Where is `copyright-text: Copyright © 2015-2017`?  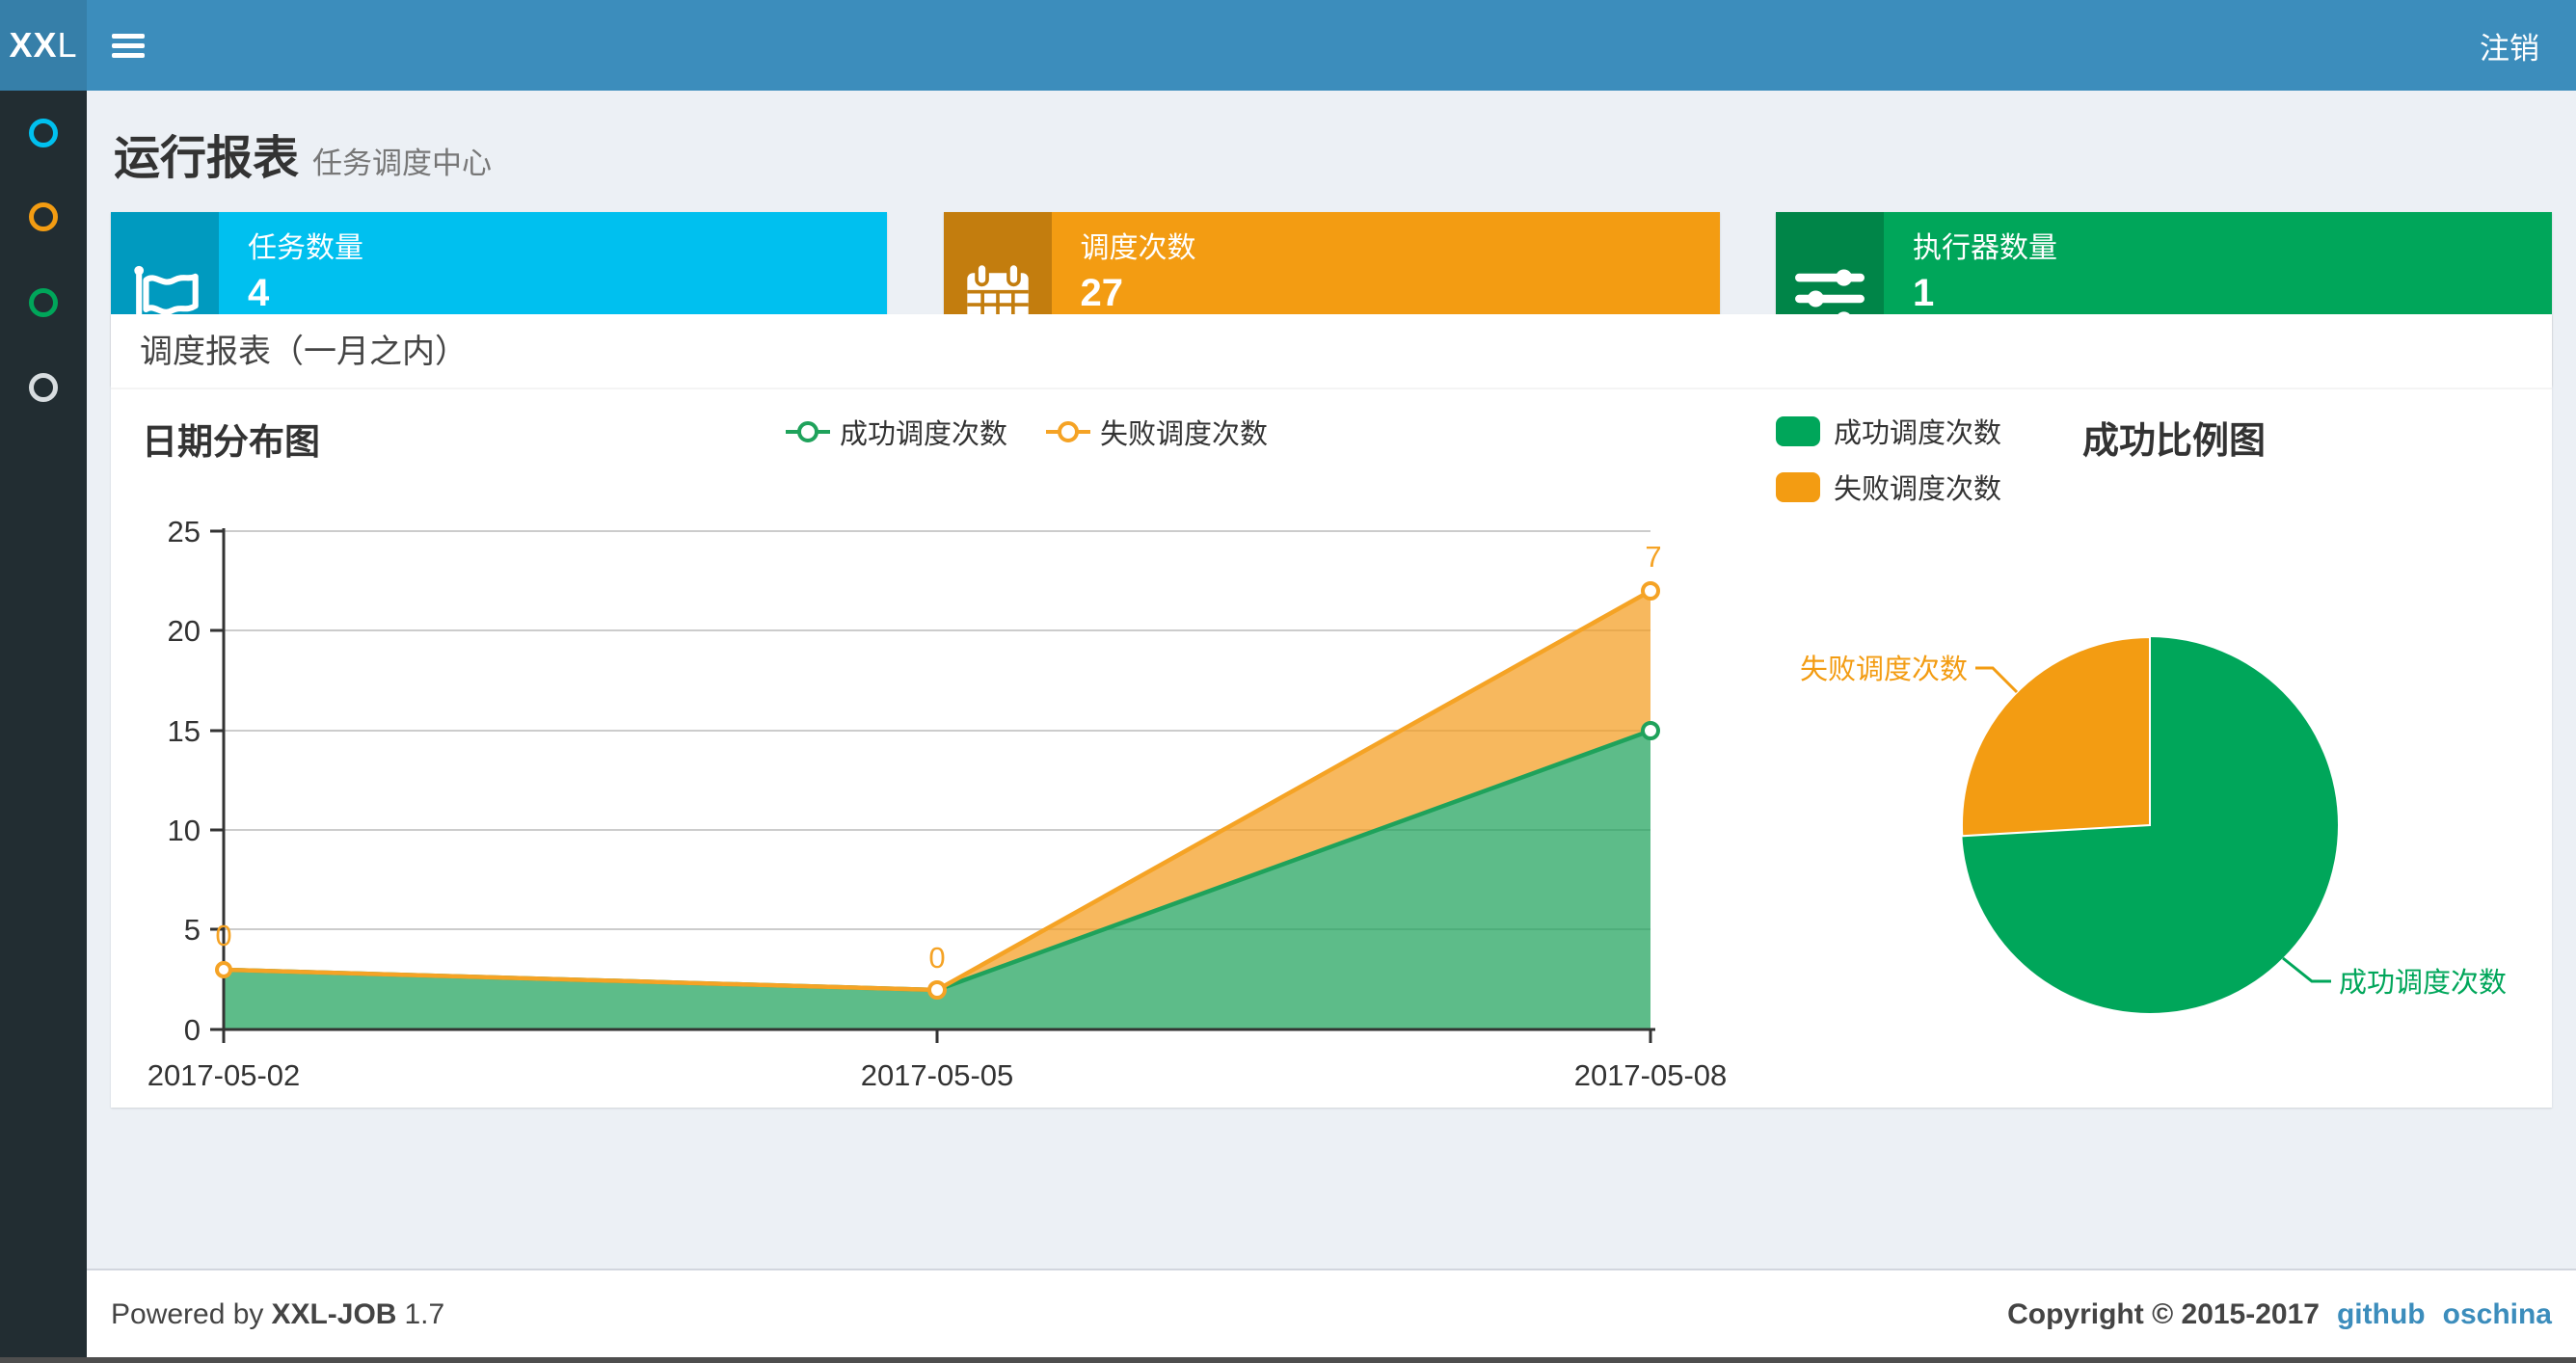 copyright-text: Copyright © 2015-2017 is located at coordinates (2164, 1314).